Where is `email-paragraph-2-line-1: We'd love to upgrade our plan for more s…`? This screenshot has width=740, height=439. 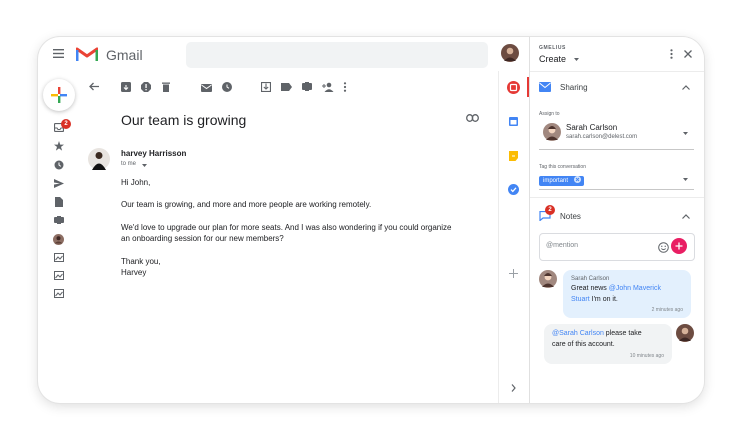 email-paragraph-2-line-1: We'd love to upgrade our plan for more s… is located at coordinates (286, 227).